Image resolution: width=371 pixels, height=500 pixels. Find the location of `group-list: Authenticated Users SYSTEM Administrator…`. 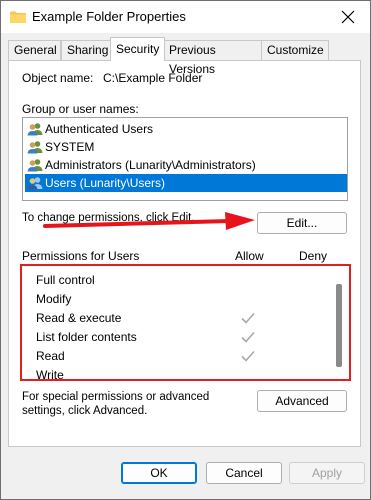

group-list: Authenticated Users SYSTEM Administrator… is located at coordinates (185, 159).